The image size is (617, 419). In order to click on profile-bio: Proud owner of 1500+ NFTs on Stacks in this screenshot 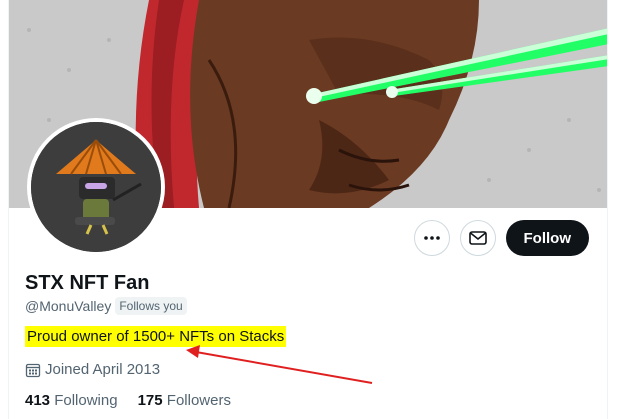, I will do `click(156, 336)`.